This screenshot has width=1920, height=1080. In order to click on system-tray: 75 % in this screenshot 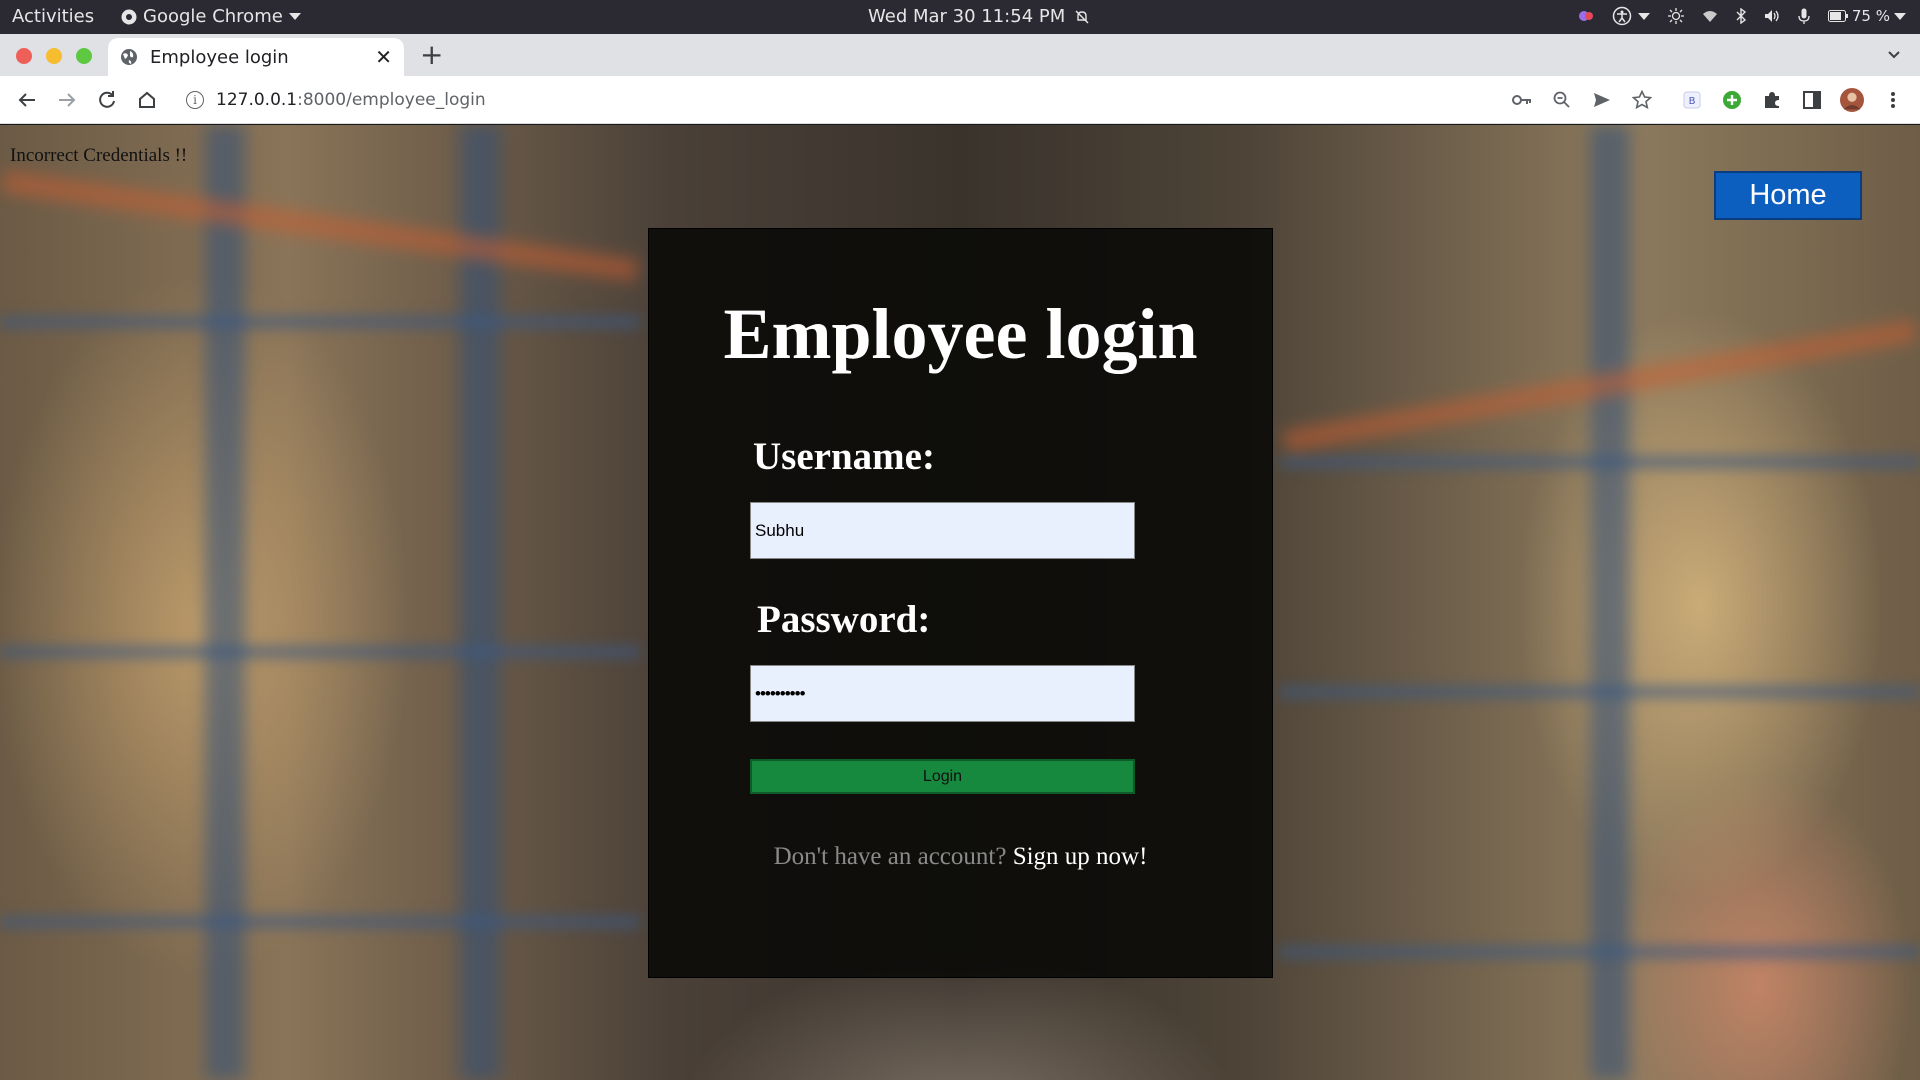, I will do `click(1742, 16)`.